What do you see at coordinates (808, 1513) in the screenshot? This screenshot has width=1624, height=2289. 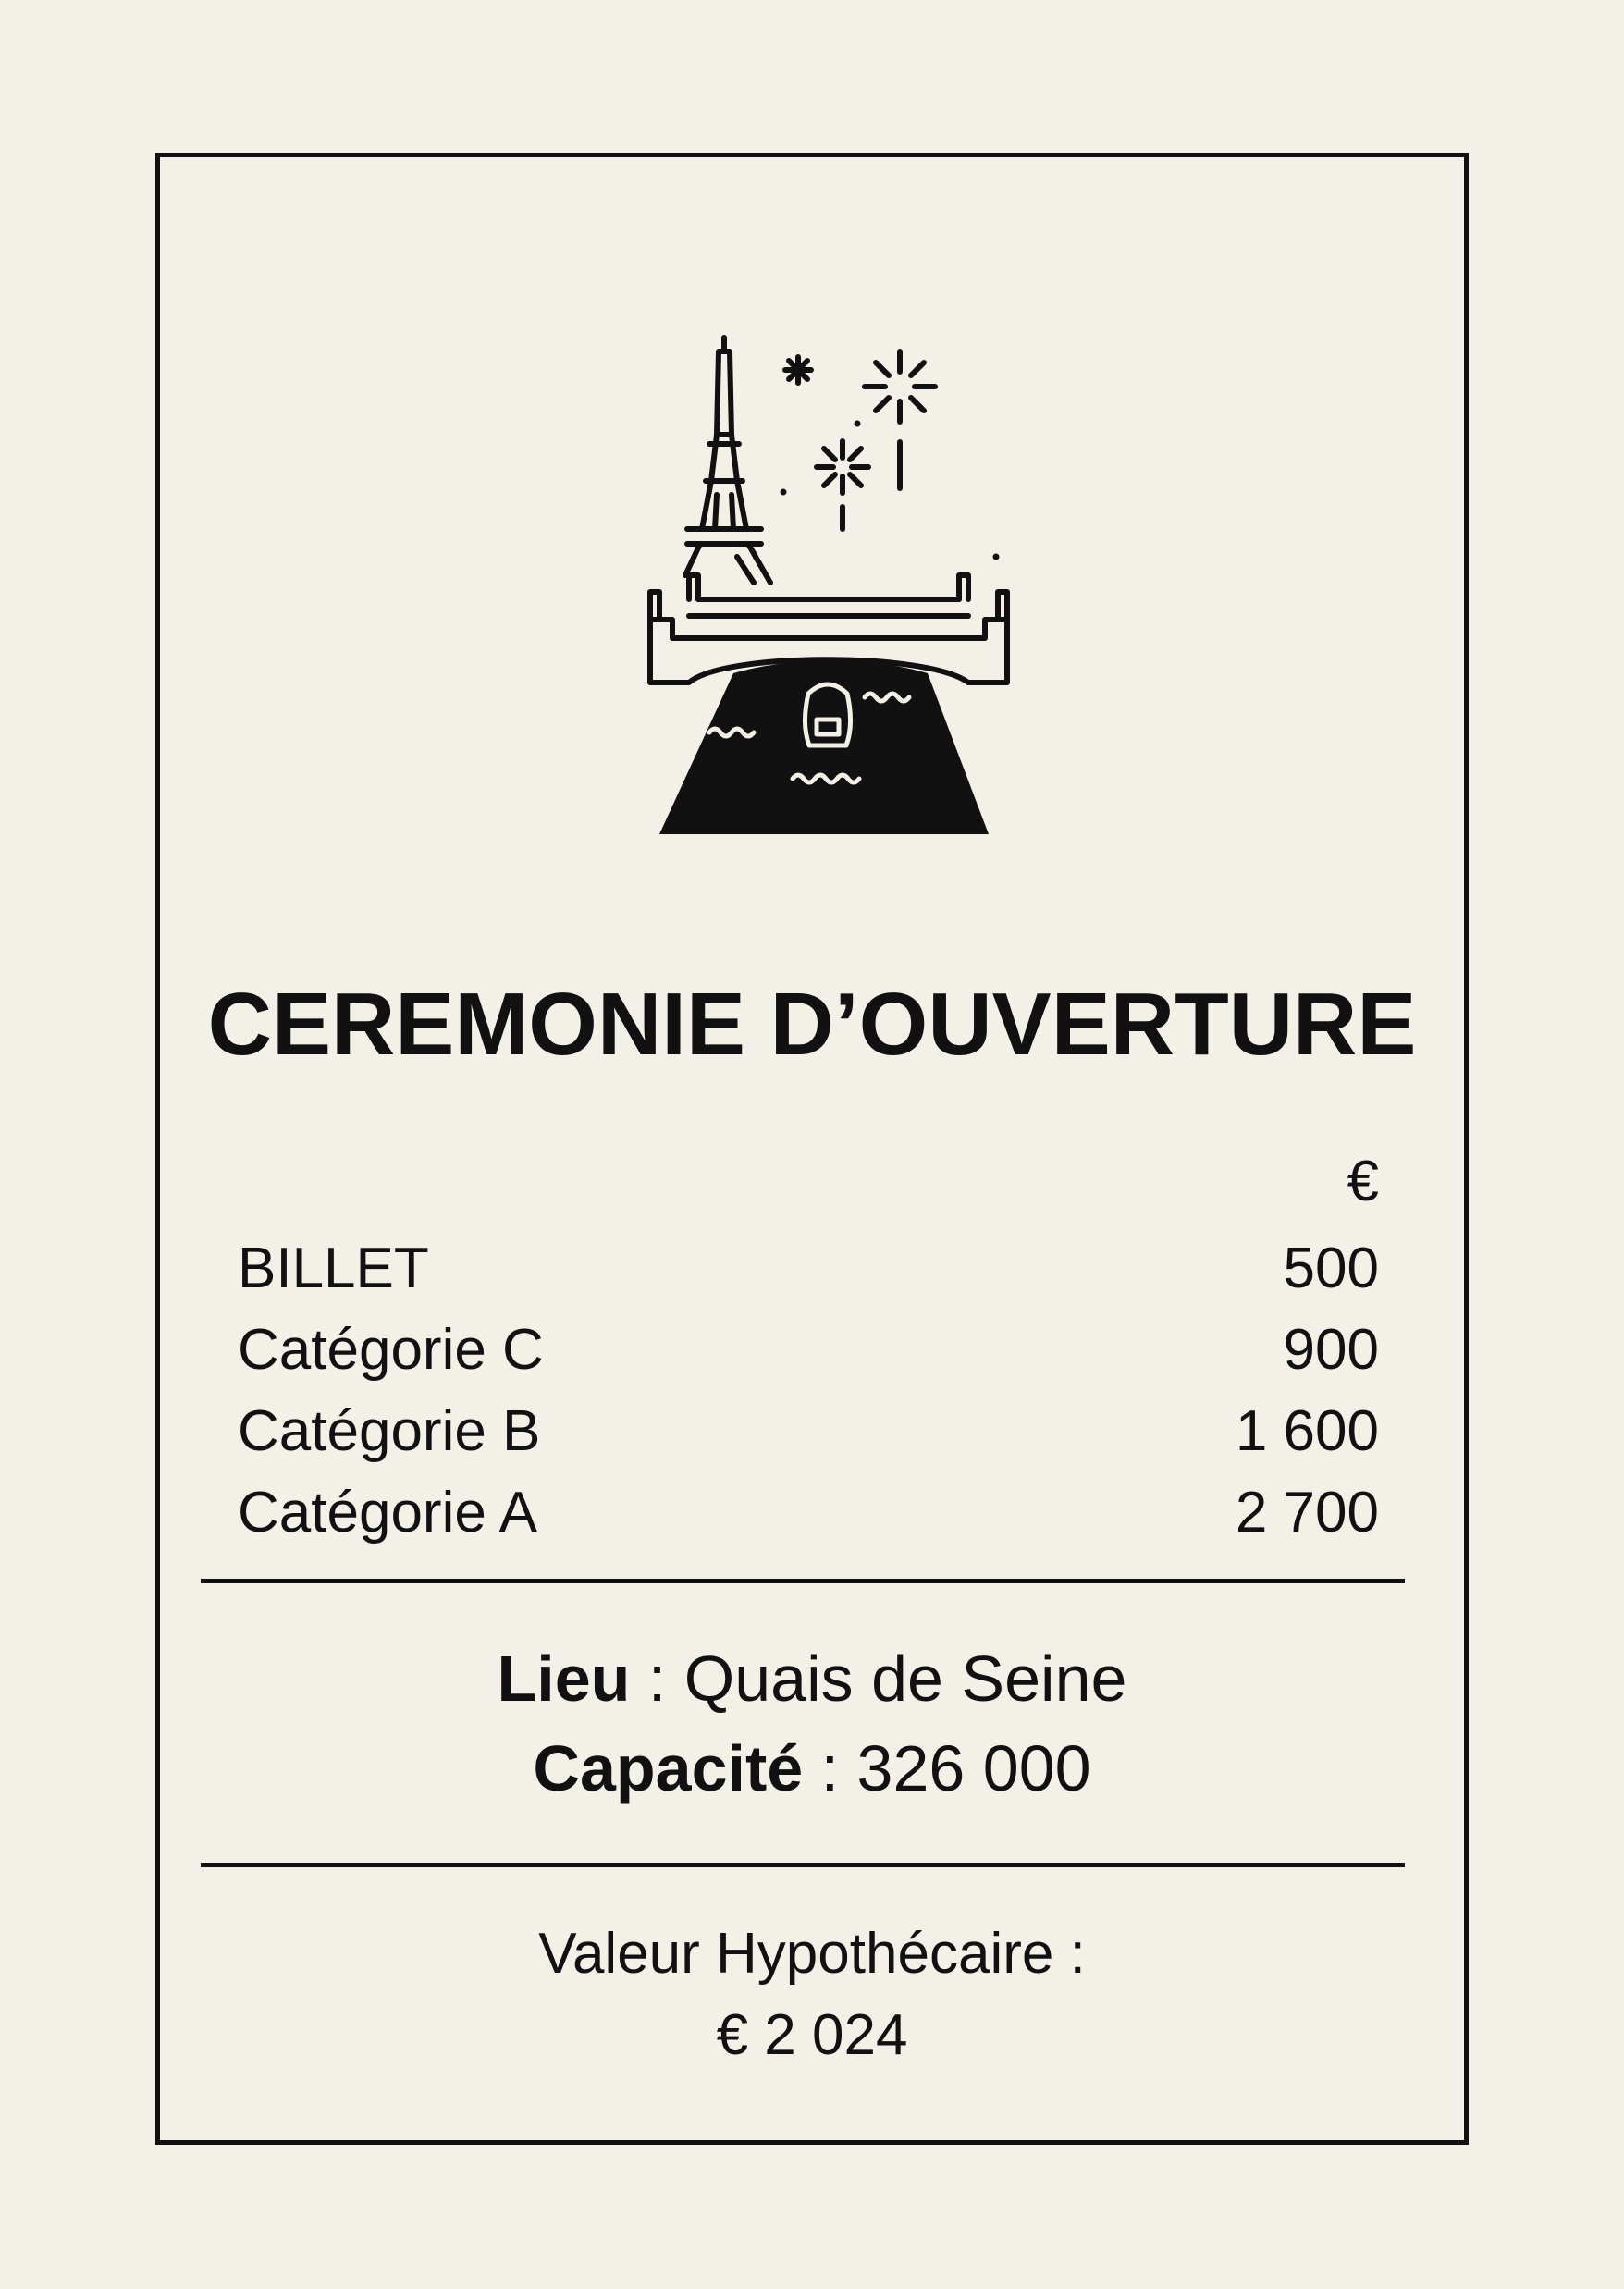 I see `price-row-category-a: Catégorie A 2 700` at bounding box center [808, 1513].